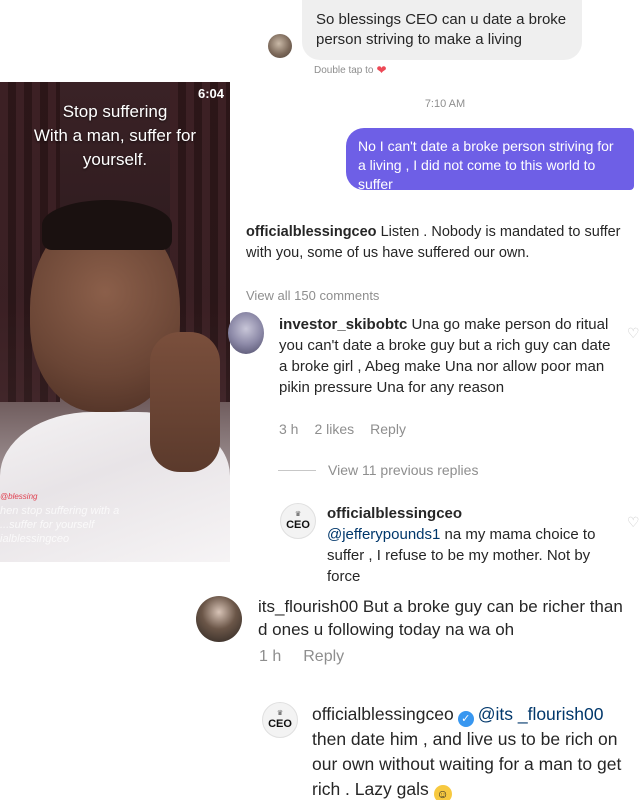 The height and width of the screenshot is (800, 640). Describe the element at coordinates (334, 429) in the screenshot. I see `comment-likes: 2 likes` at that location.